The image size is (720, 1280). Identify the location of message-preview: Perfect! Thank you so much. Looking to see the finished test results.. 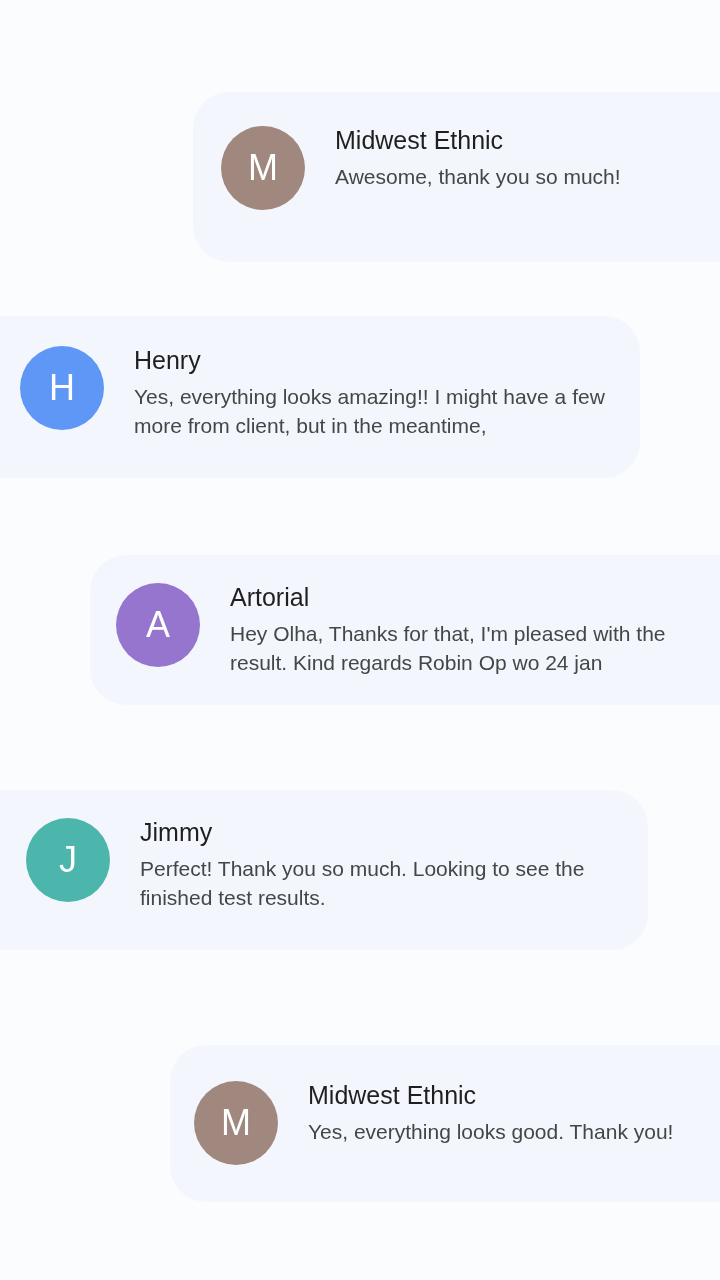
(363, 883).